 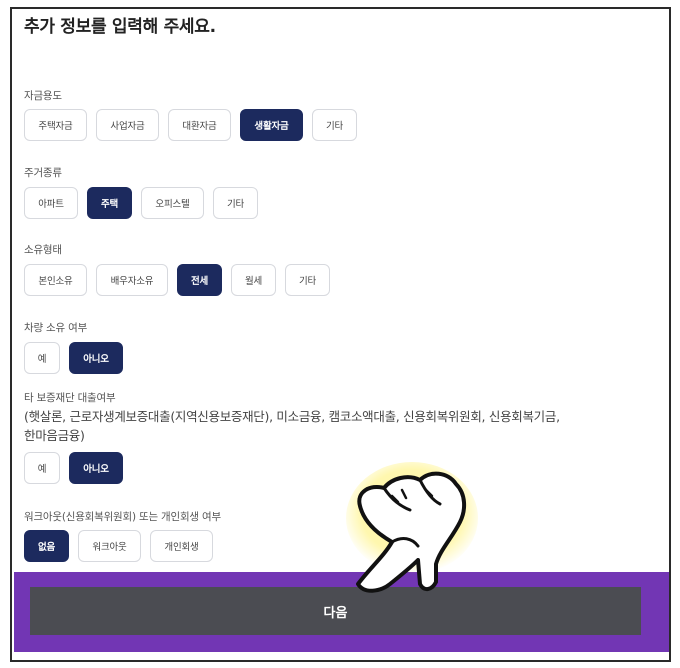 What do you see at coordinates (271, 125) in the screenshot?
I see `option-living-fund: 생활자금` at bounding box center [271, 125].